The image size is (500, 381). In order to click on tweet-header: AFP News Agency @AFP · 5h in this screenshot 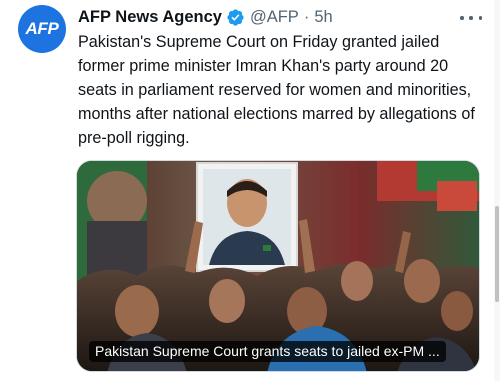, I will do `click(205, 17)`.